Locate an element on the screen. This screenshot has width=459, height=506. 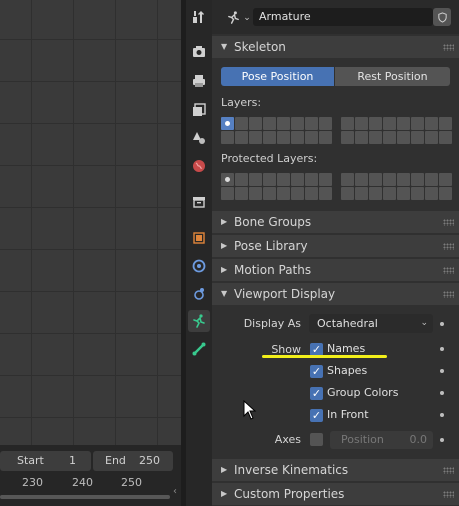
bone-tab is located at coordinates (199, 349).